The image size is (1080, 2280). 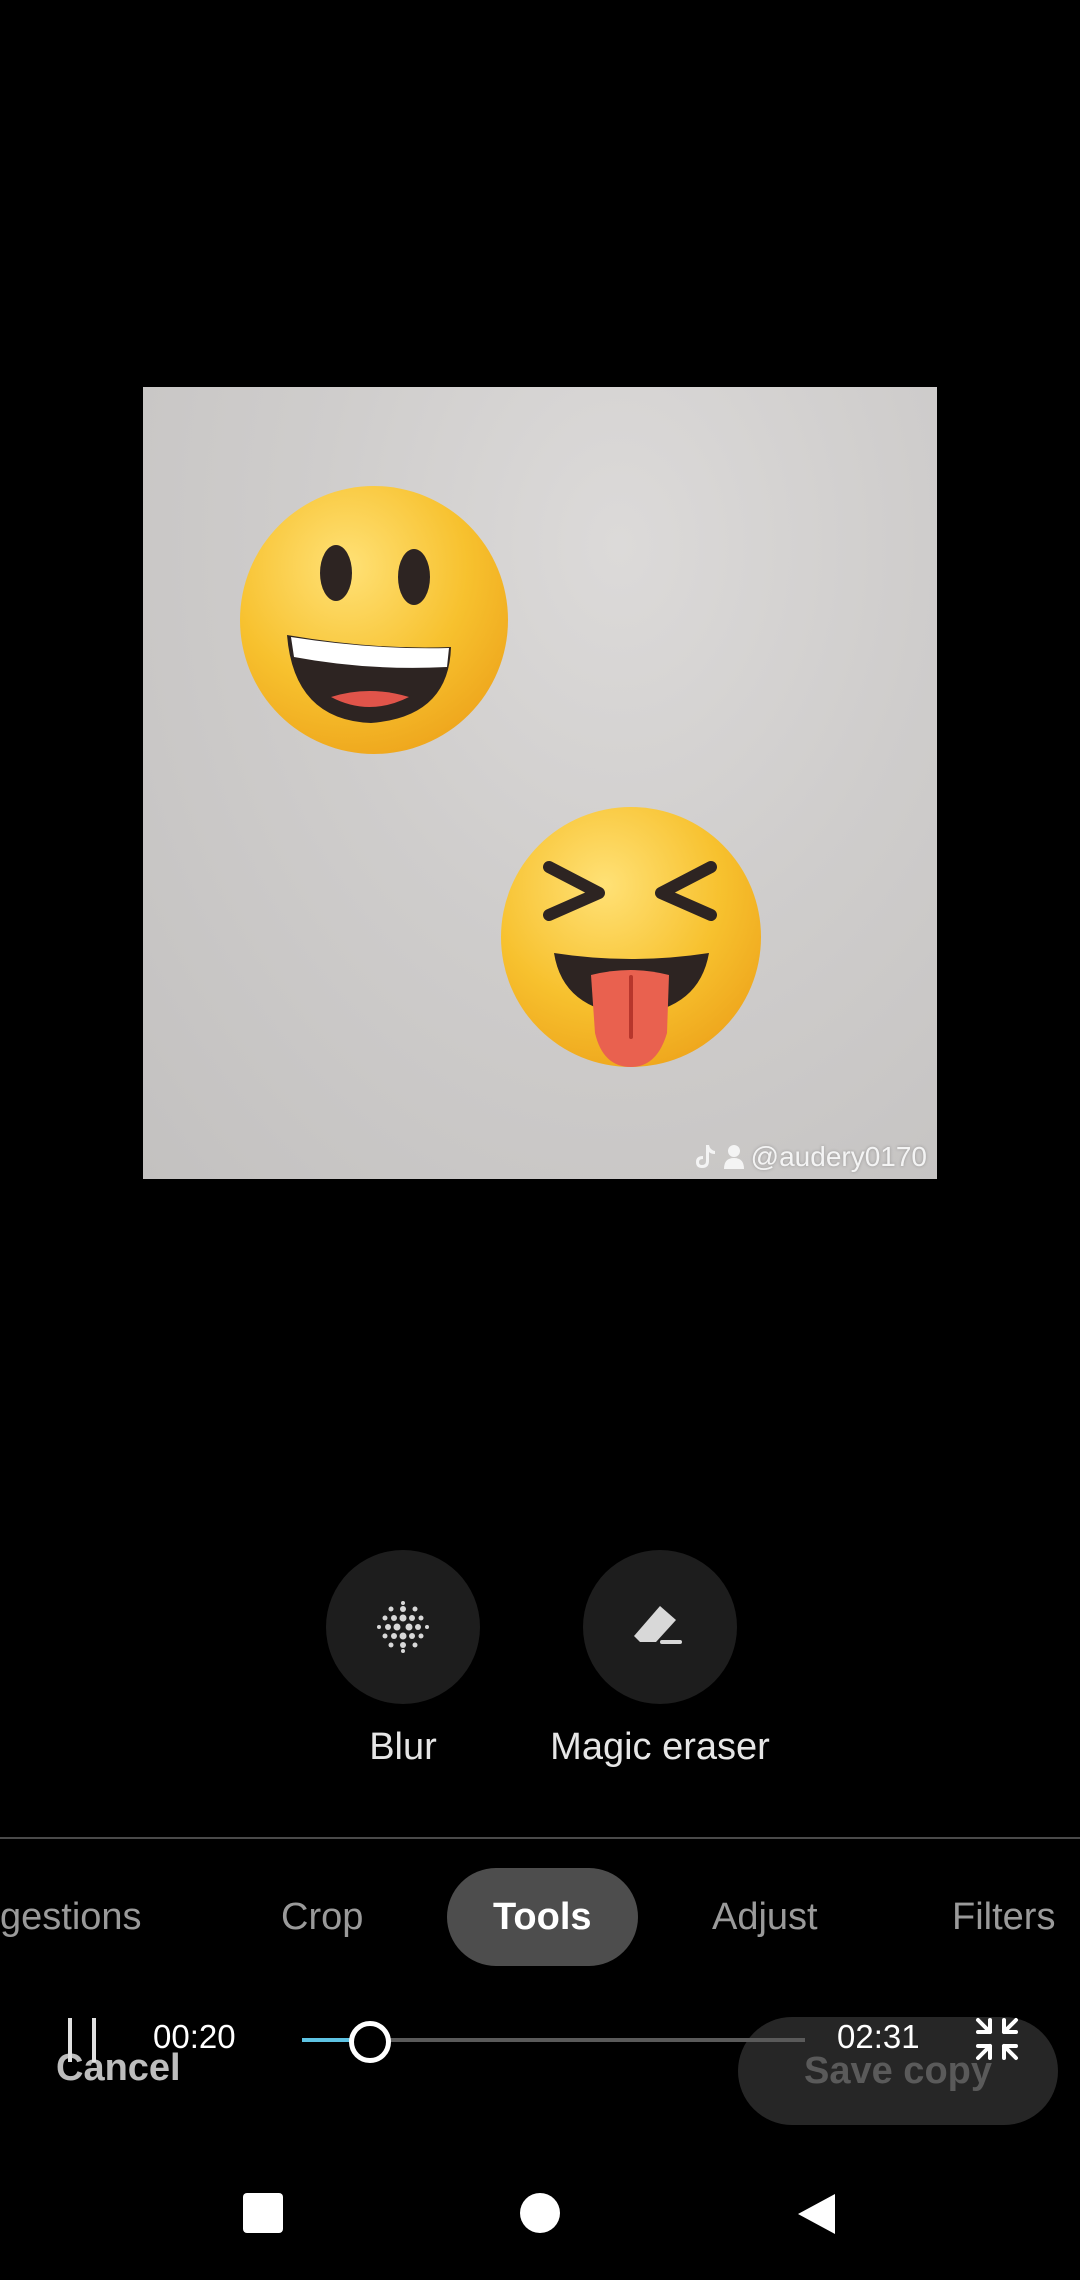 What do you see at coordinates (660, 1747) in the screenshot?
I see `magic-eraser-label: Magic eraser` at bounding box center [660, 1747].